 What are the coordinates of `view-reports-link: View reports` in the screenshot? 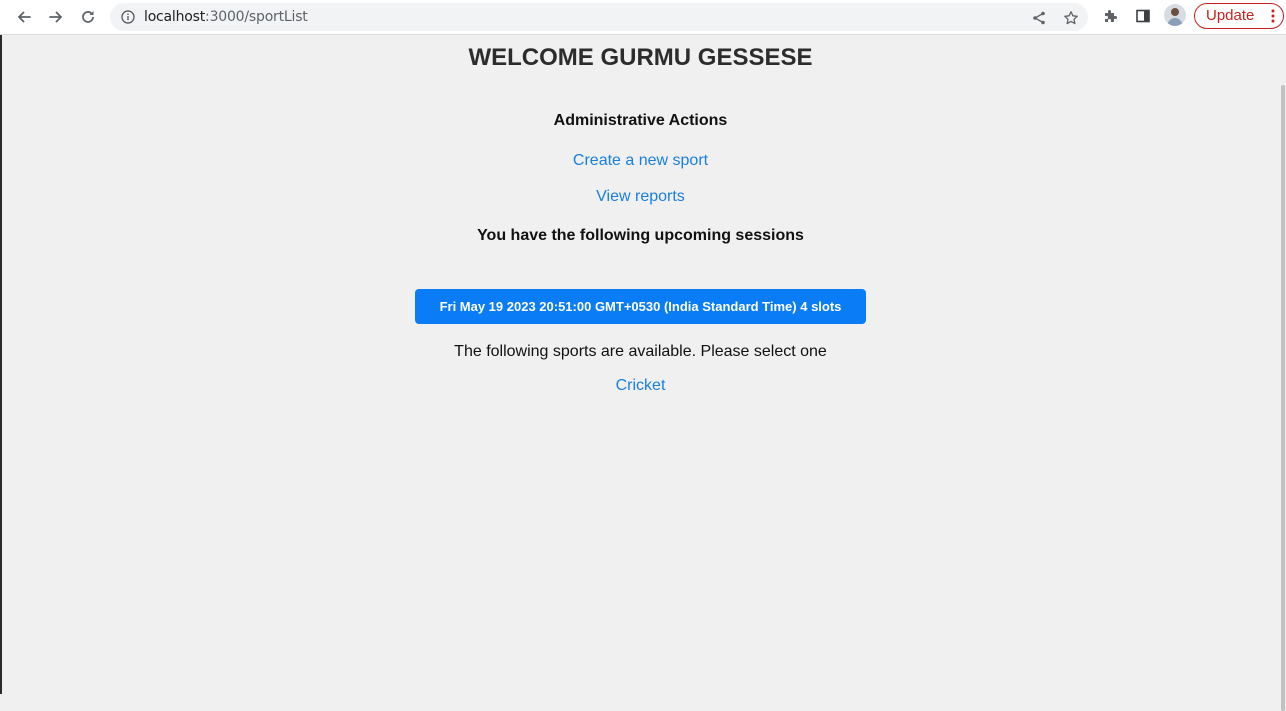 It's located at (640, 196).